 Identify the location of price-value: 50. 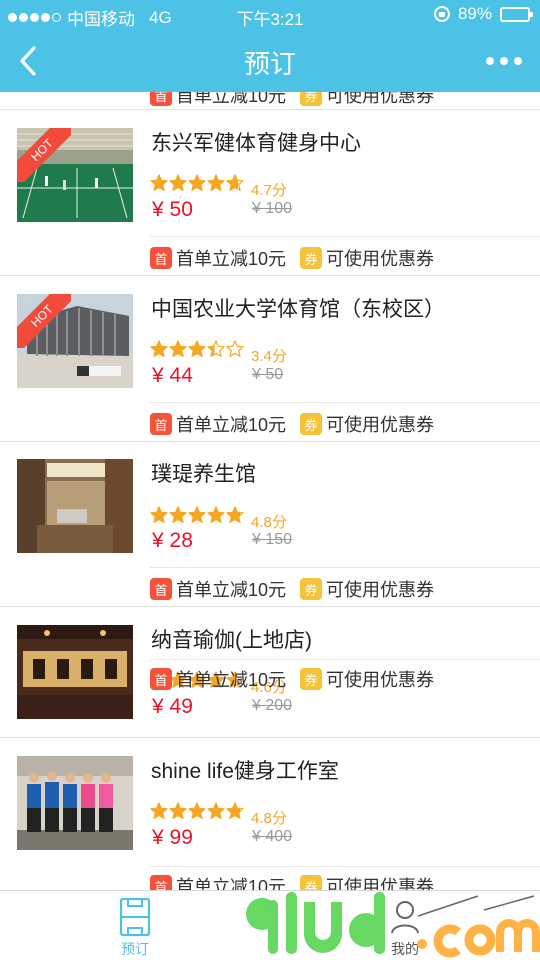
(181, 209).